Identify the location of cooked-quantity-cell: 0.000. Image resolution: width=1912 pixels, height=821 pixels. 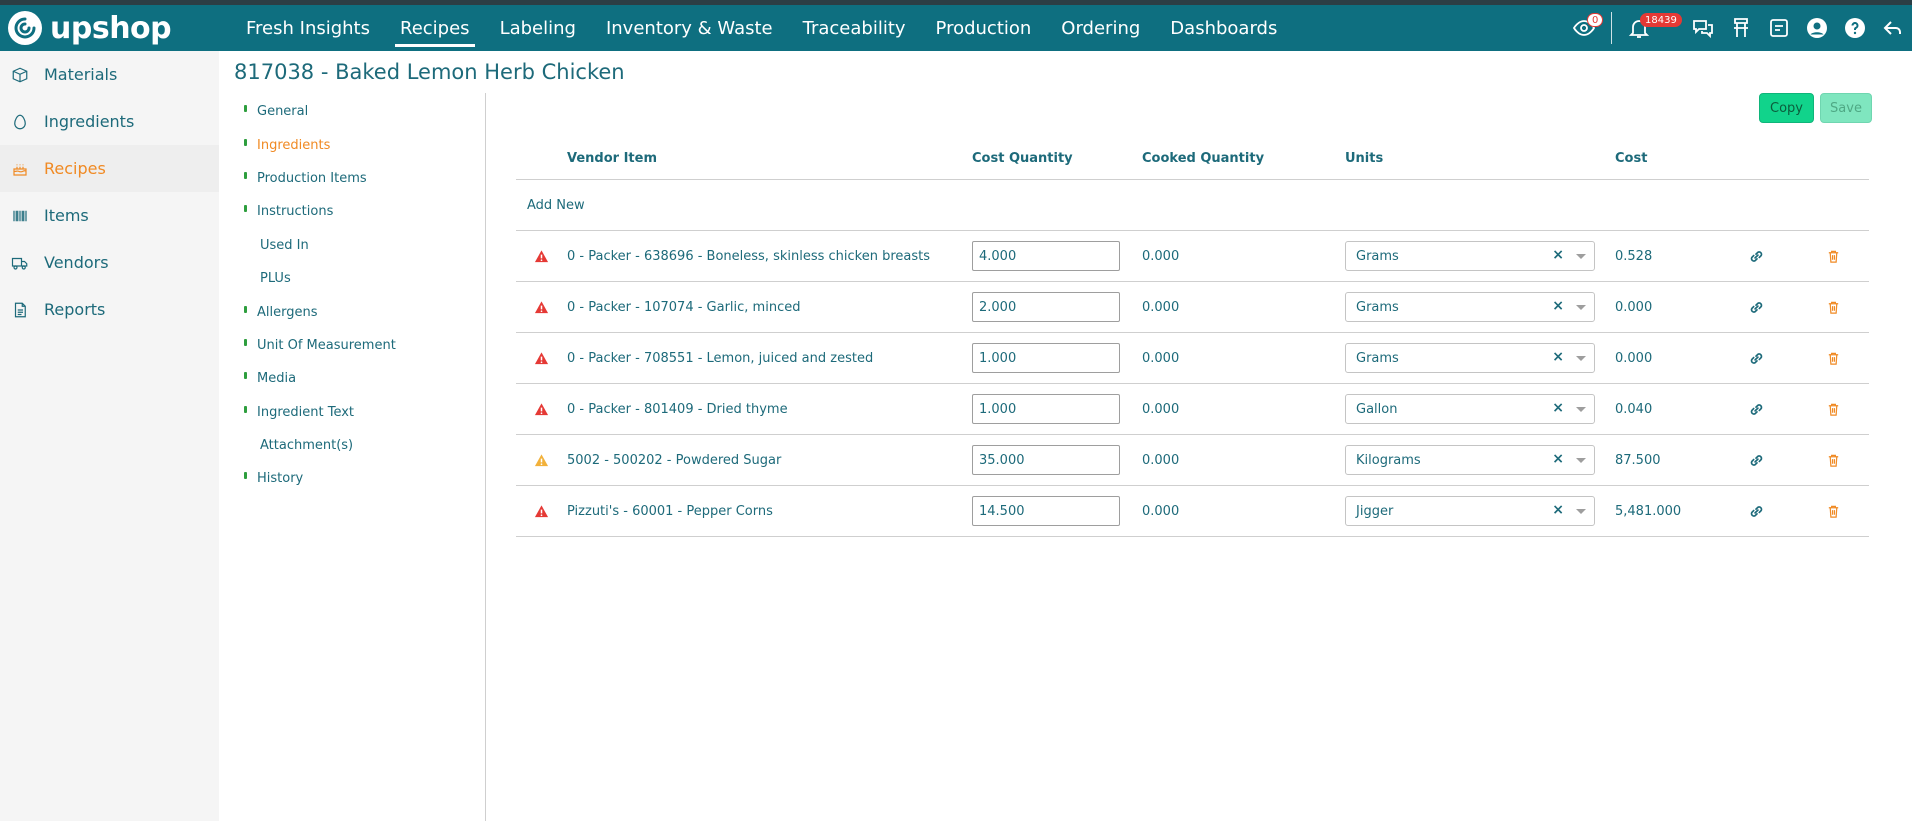
(1161, 358).